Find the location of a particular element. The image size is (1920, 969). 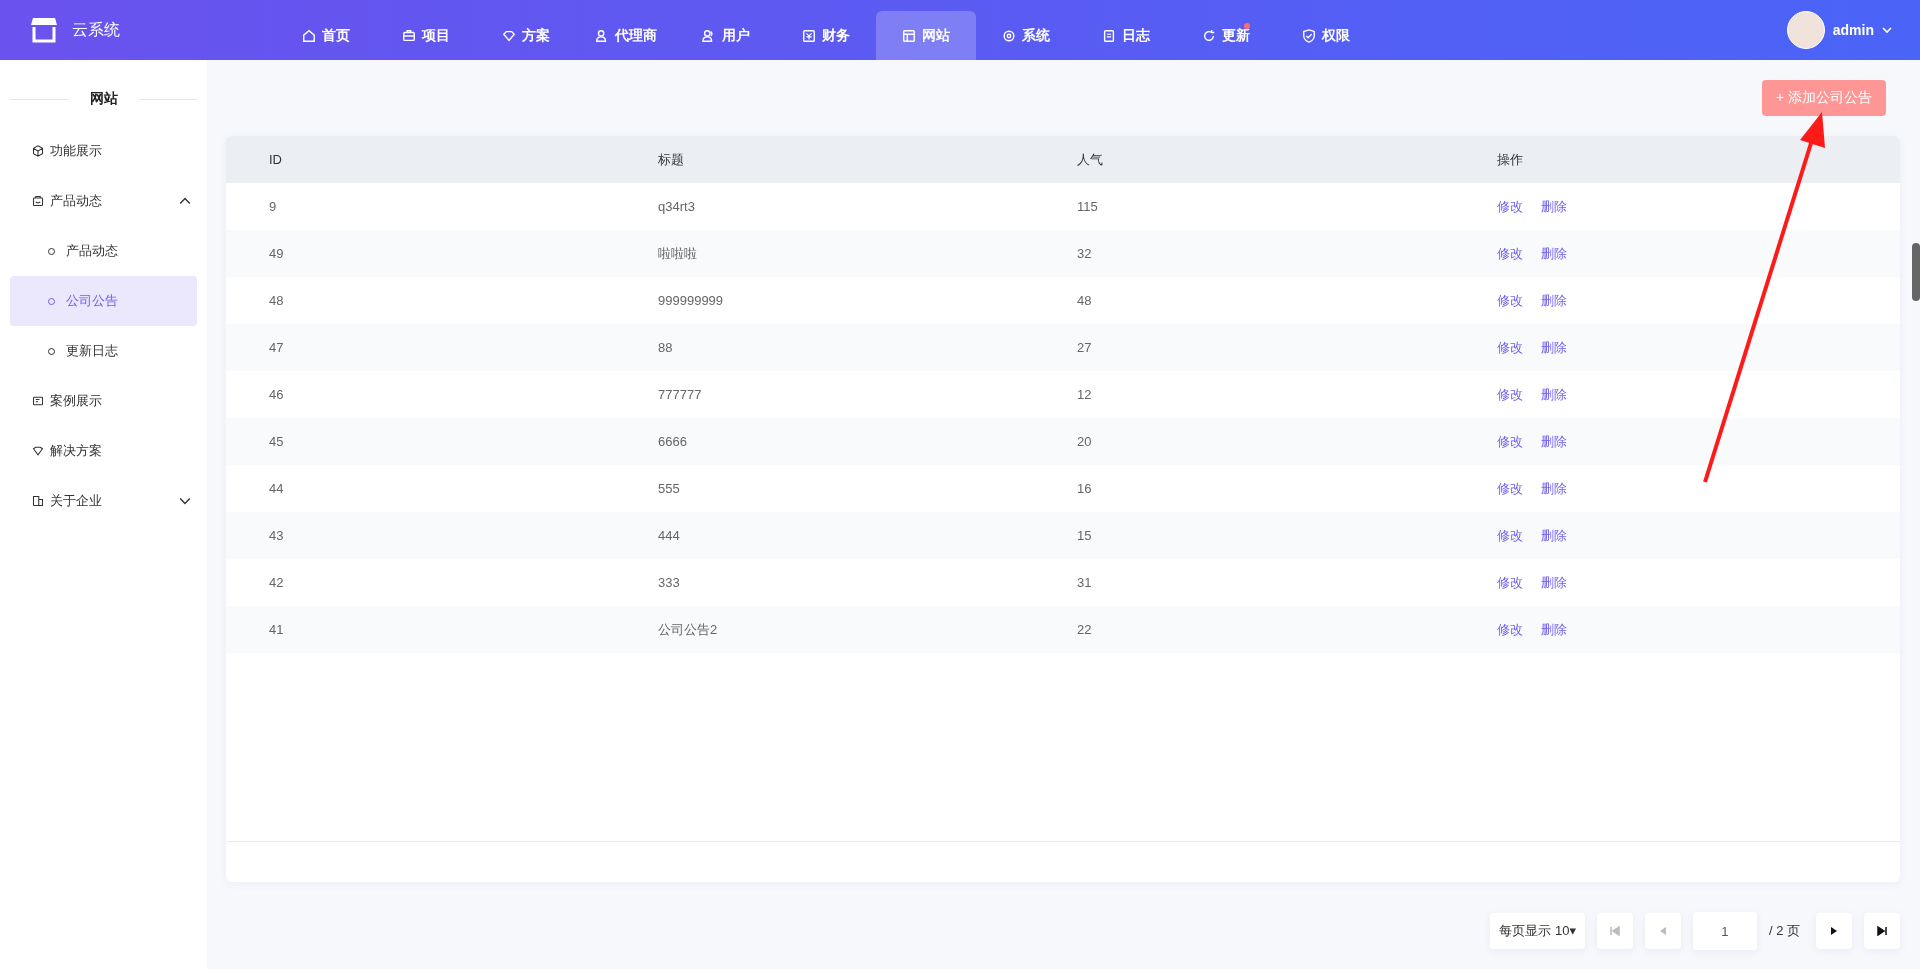

table-cell: 115 is located at coordinates (1244, 206).